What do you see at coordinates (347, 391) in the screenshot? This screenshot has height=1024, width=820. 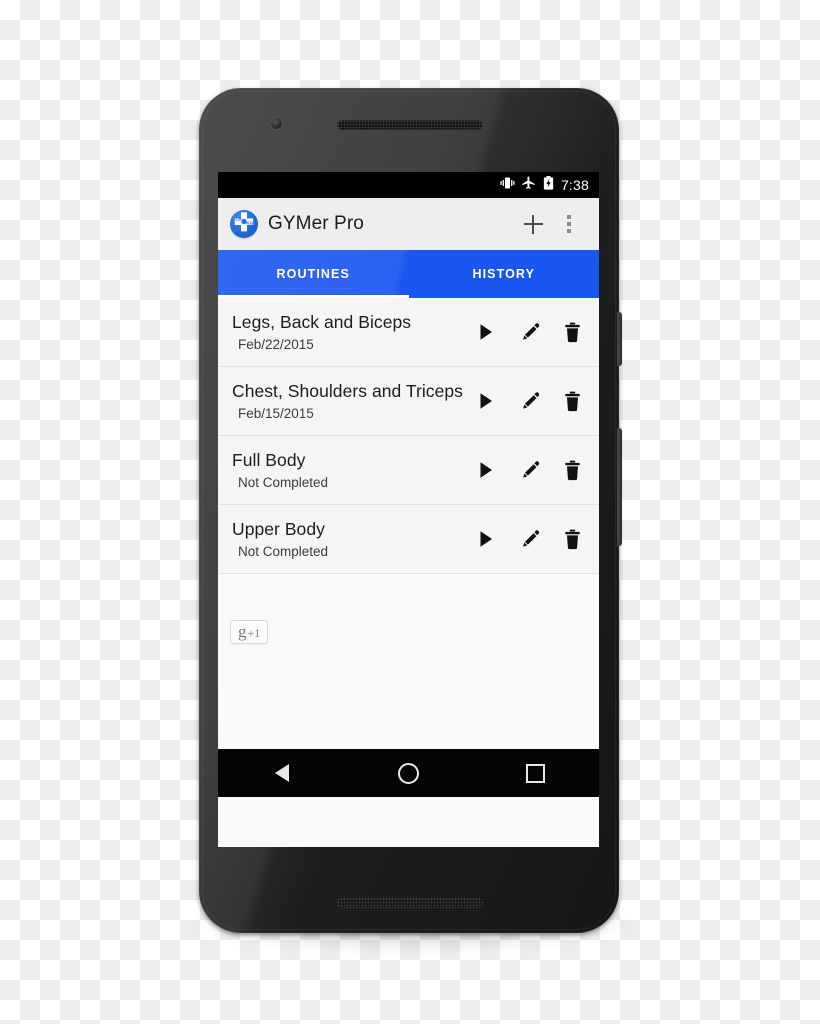 I see `routine-title: Chest, Shoulders and Triceps` at bounding box center [347, 391].